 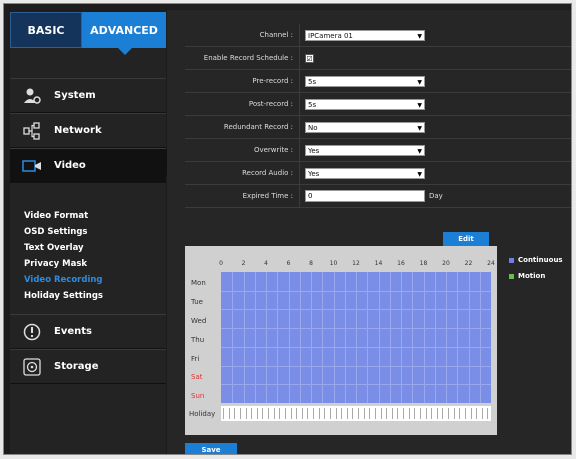 What do you see at coordinates (511, 260) in the screenshot?
I see `continuous-swatch` at bounding box center [511, 260].